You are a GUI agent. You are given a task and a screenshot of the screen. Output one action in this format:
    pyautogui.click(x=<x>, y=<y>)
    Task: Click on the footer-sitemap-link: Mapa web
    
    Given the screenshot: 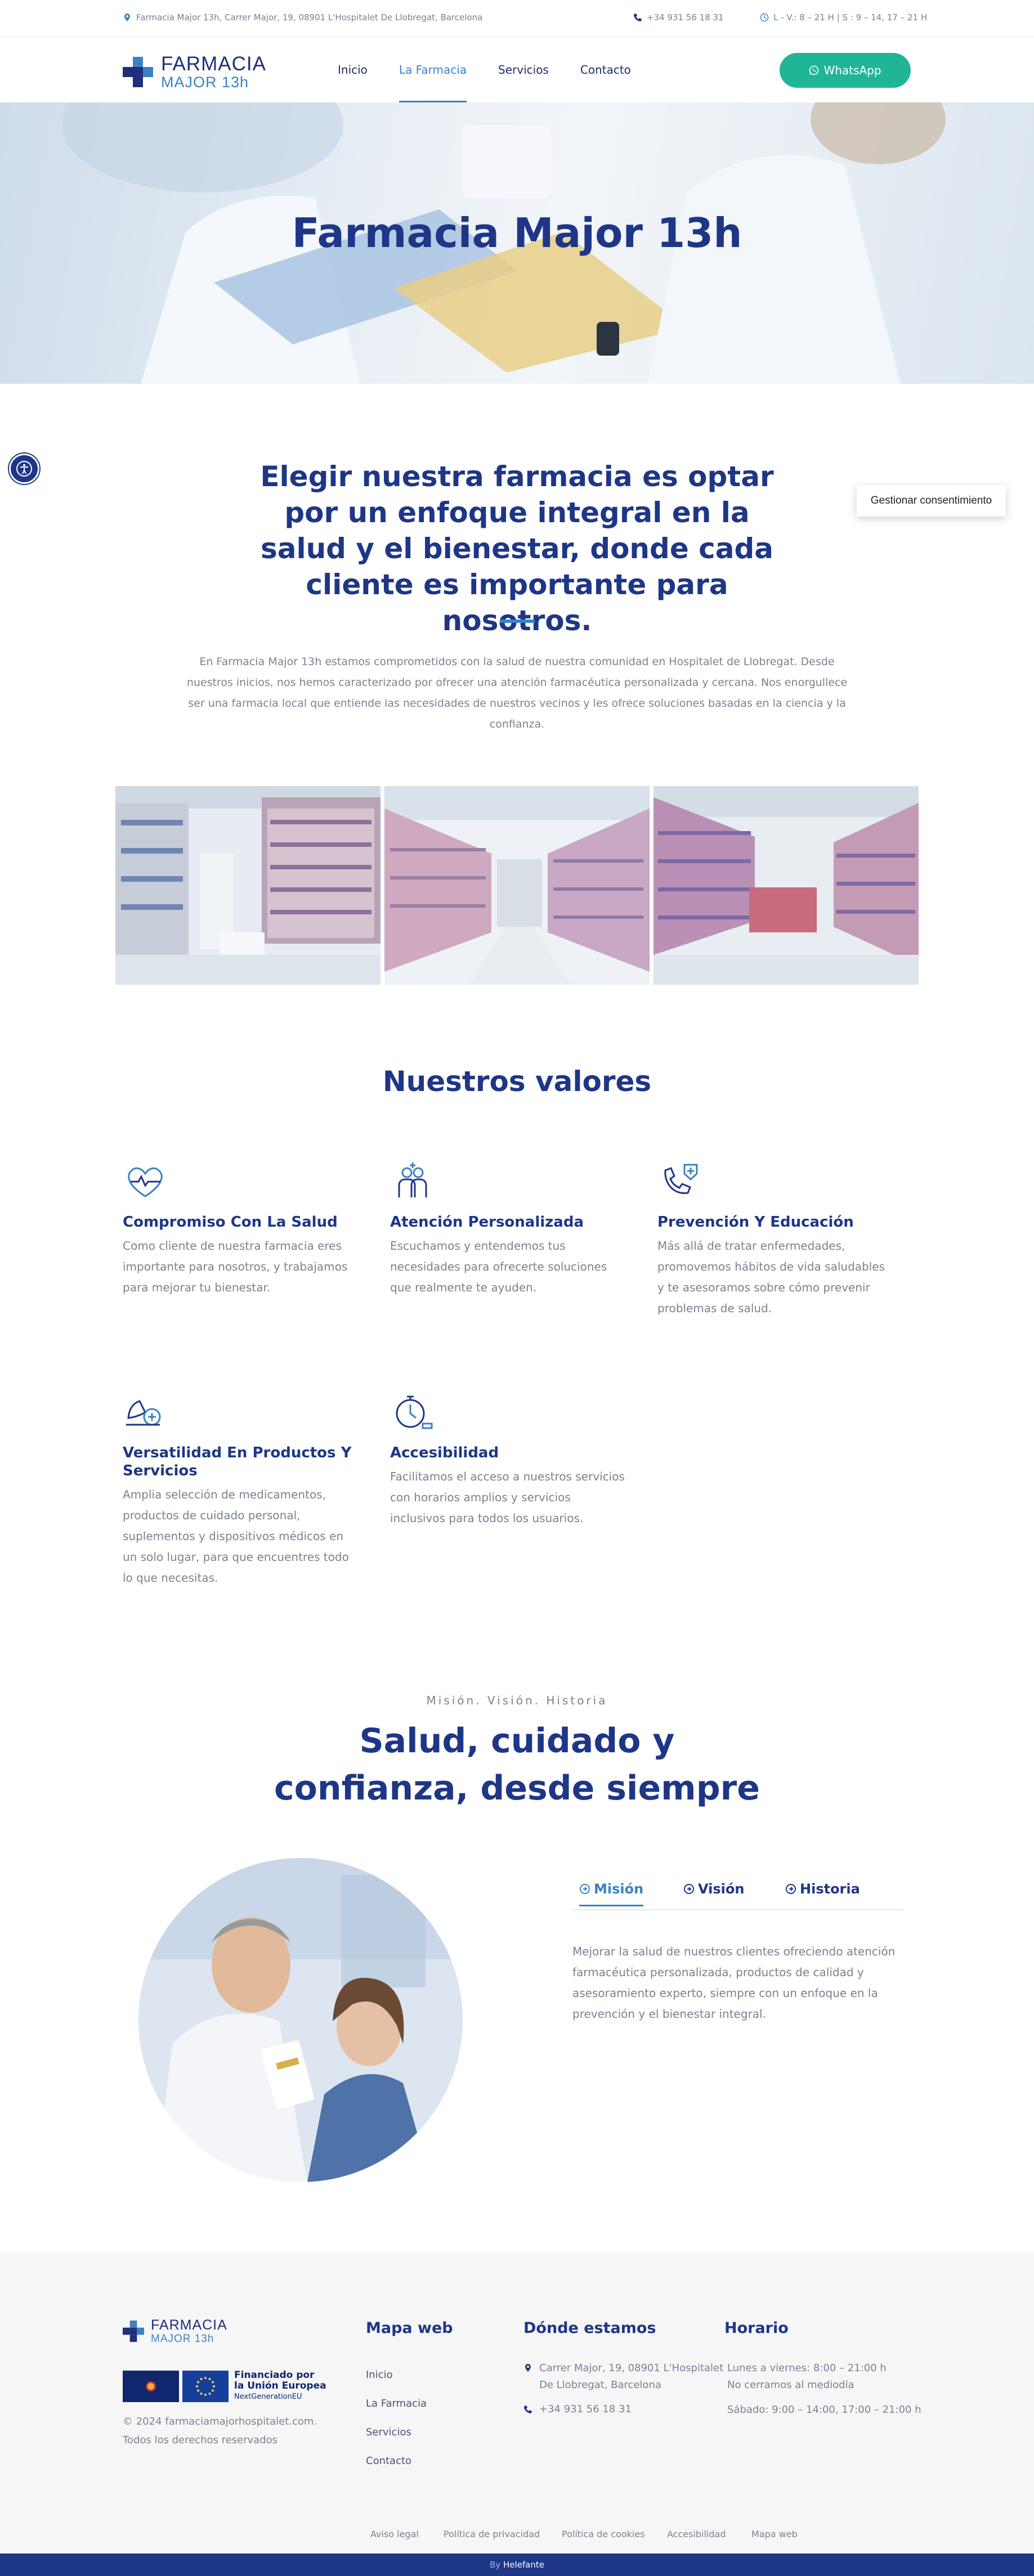 What is the action you would take?
    pyautogui.click(x=774, y=2534)
    